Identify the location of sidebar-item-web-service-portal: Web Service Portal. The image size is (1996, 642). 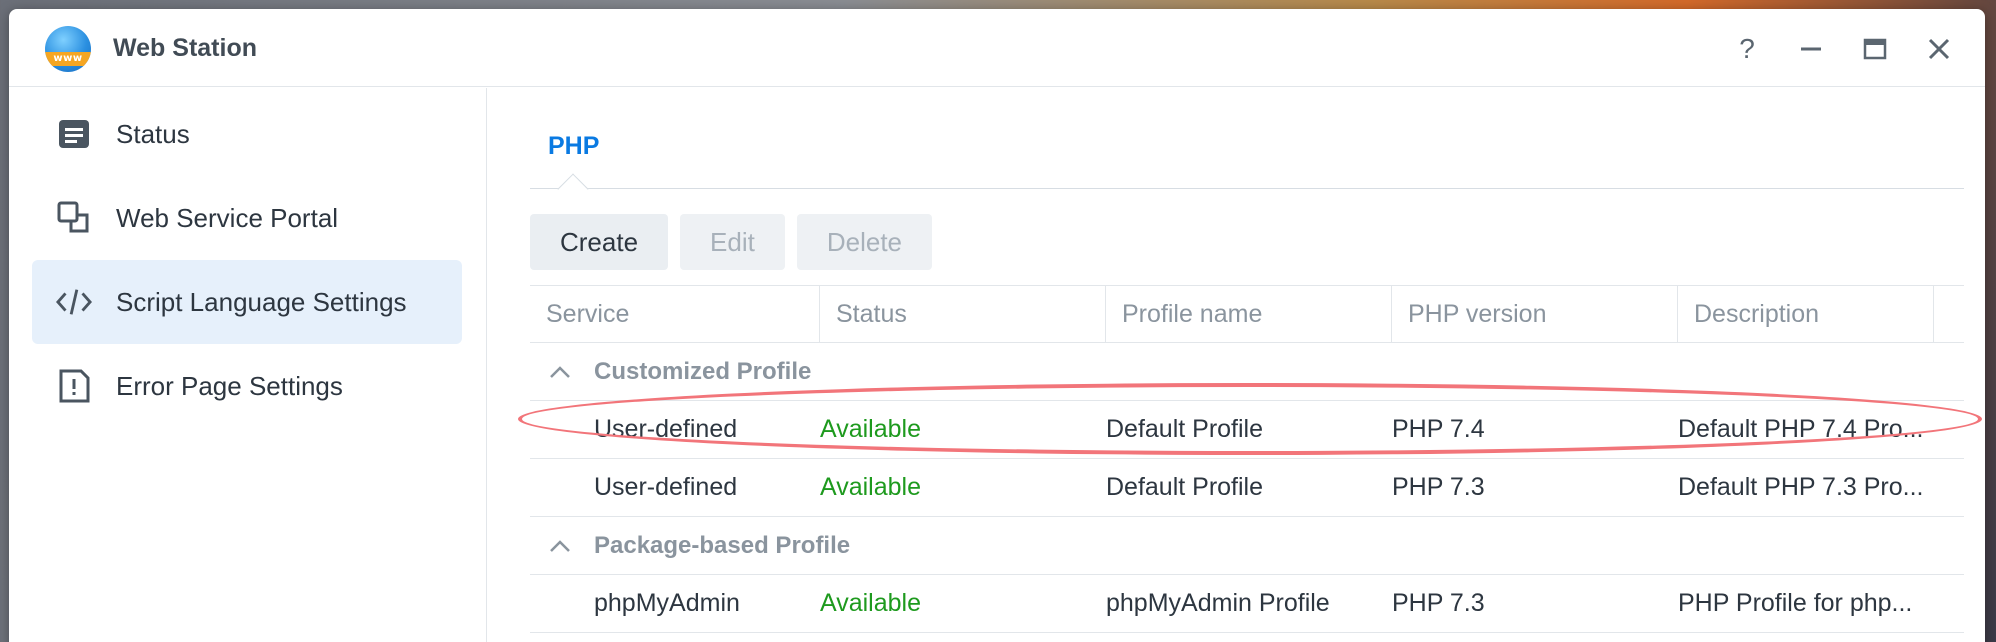
(247, 218).